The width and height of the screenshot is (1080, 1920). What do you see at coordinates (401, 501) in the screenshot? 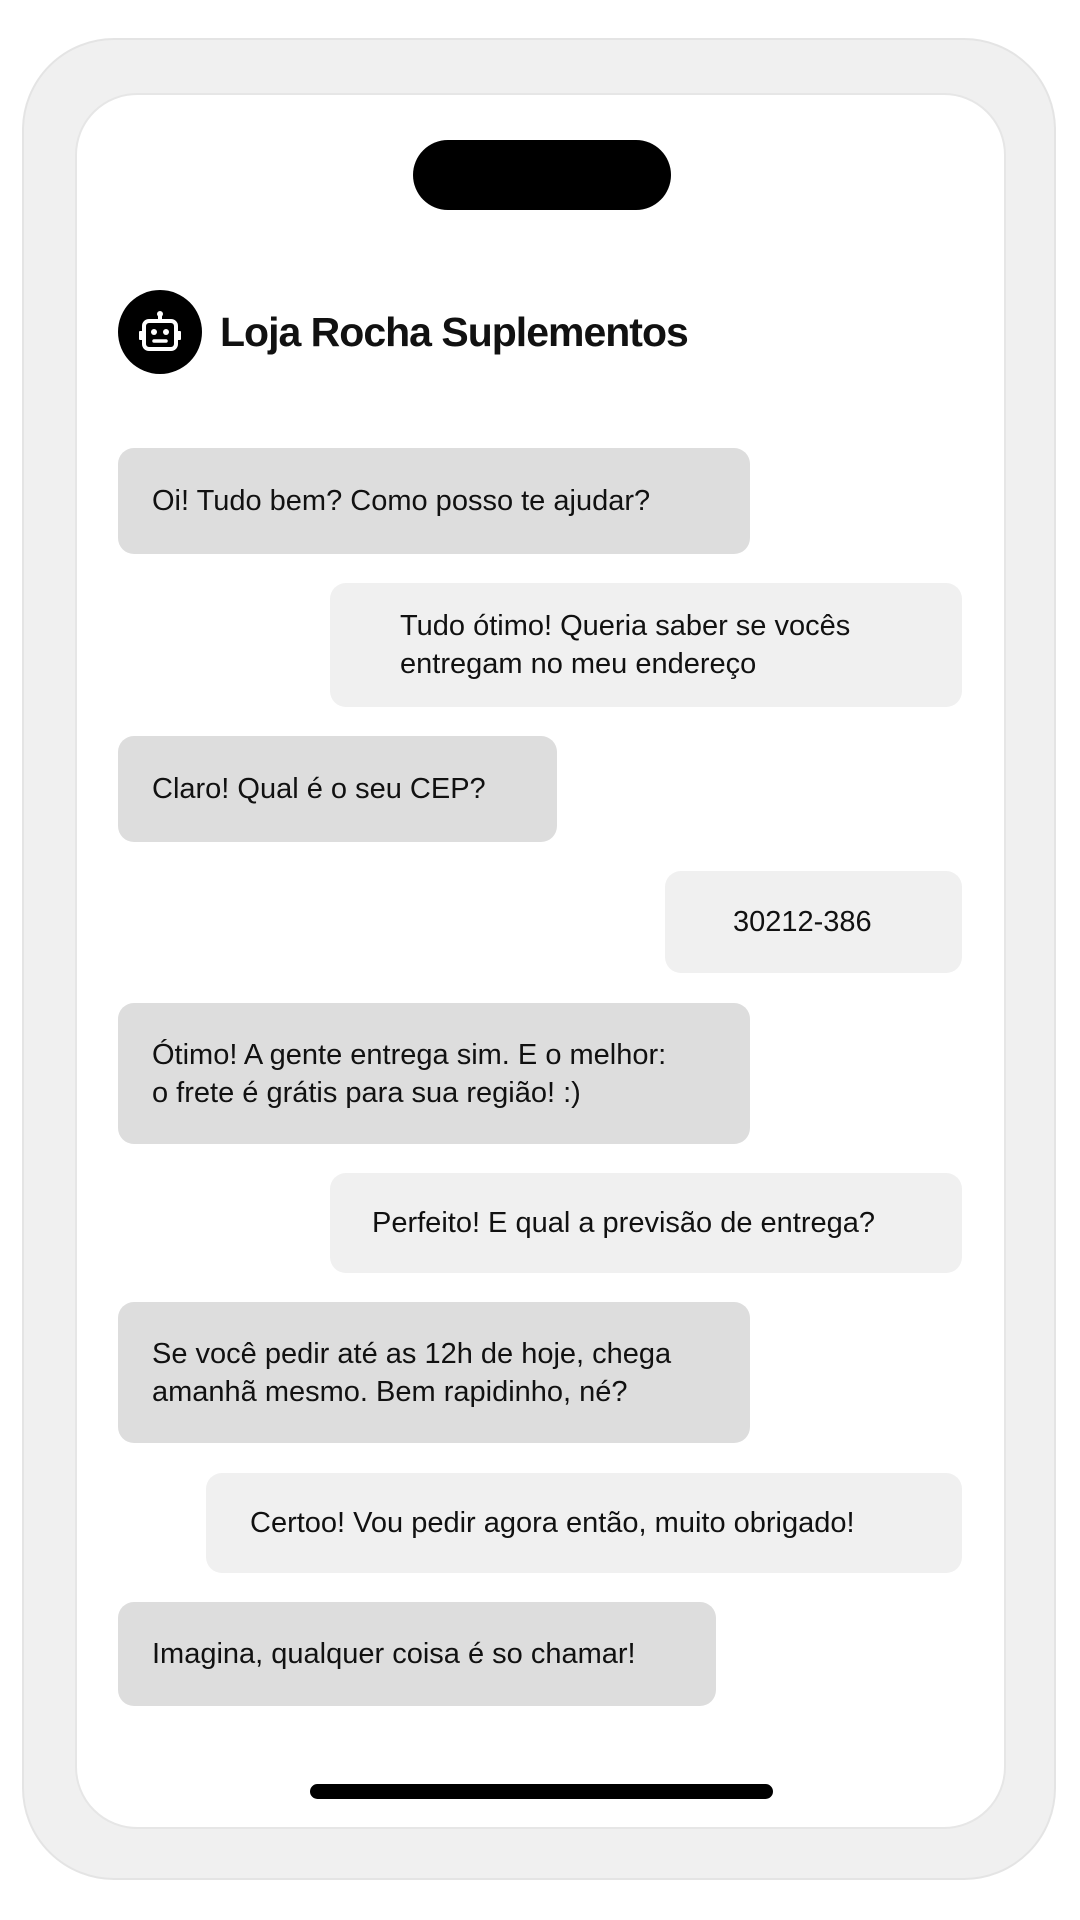
I see `message-text: Oi! Tudo bem? Como posso te ajudar?` at bounding box center [401, 501].